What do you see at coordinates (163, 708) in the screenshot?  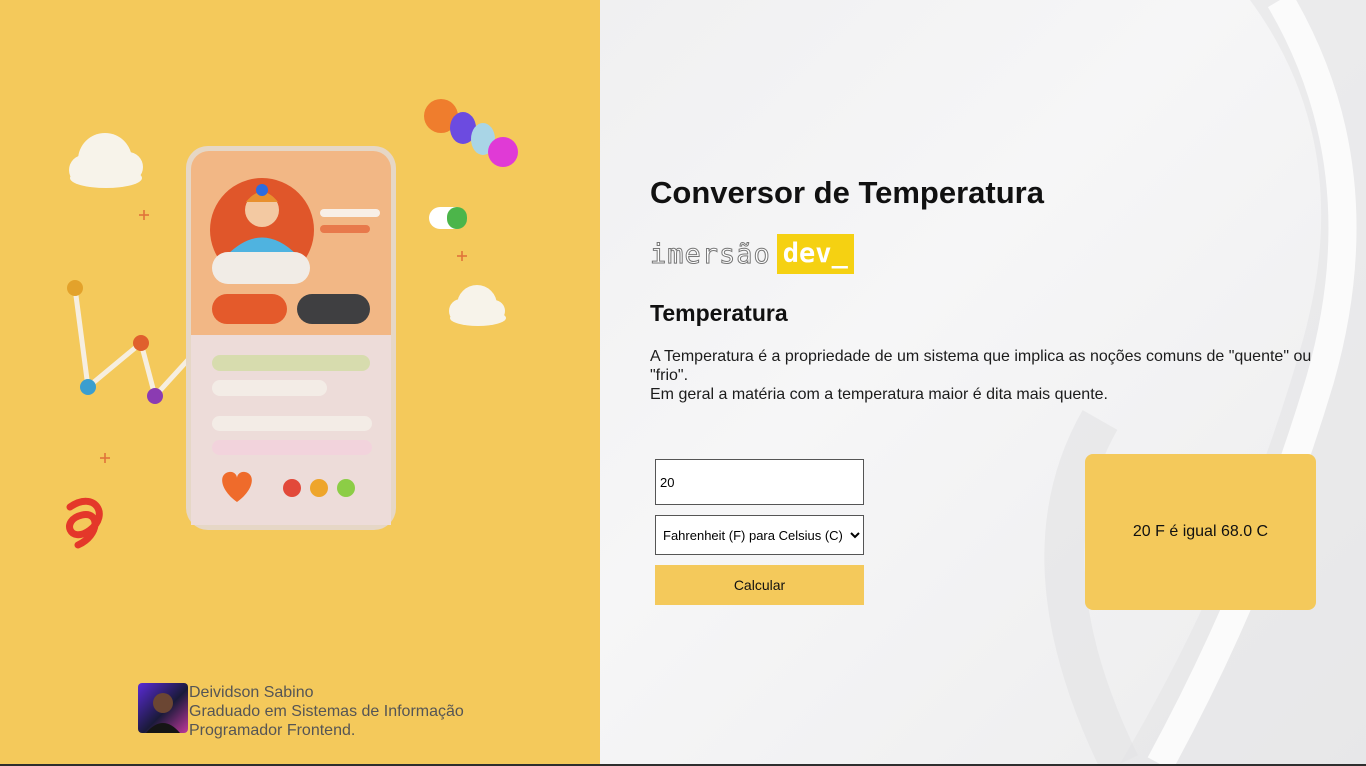 I see `avatar-photo` at bounding box center [163, 708].